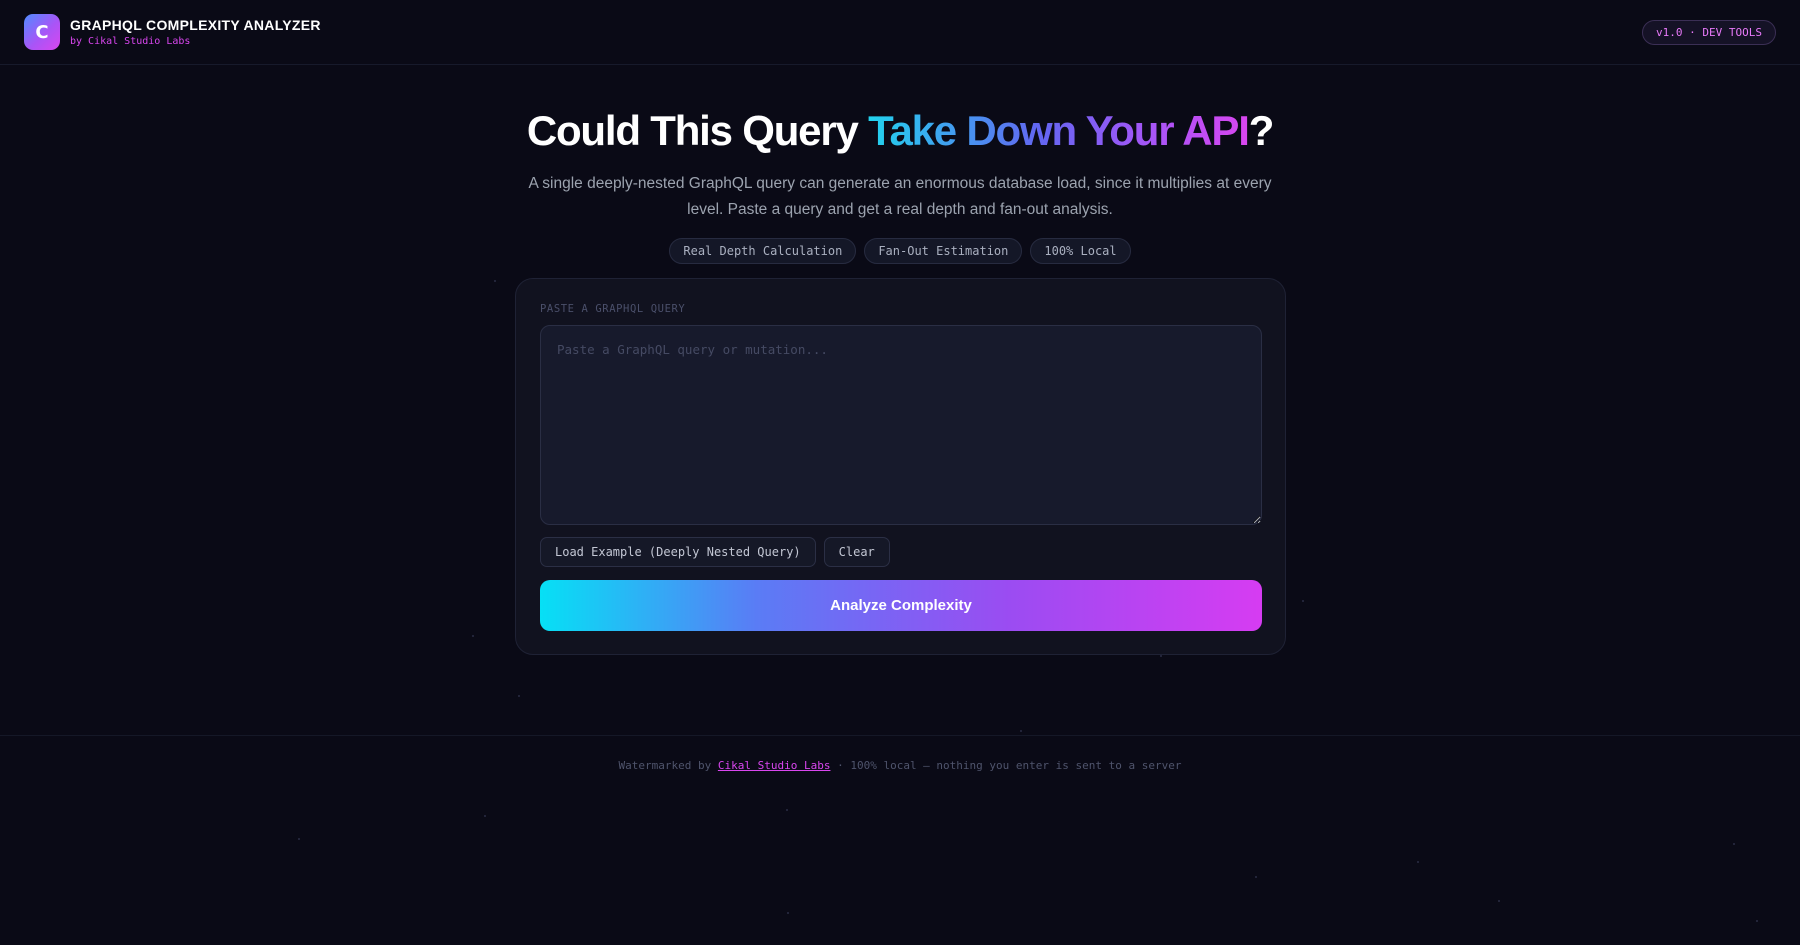 Image resolution: width=1800 pixels, height=945 pixels. I want to click on logo-icon: C, so click(42, 32).